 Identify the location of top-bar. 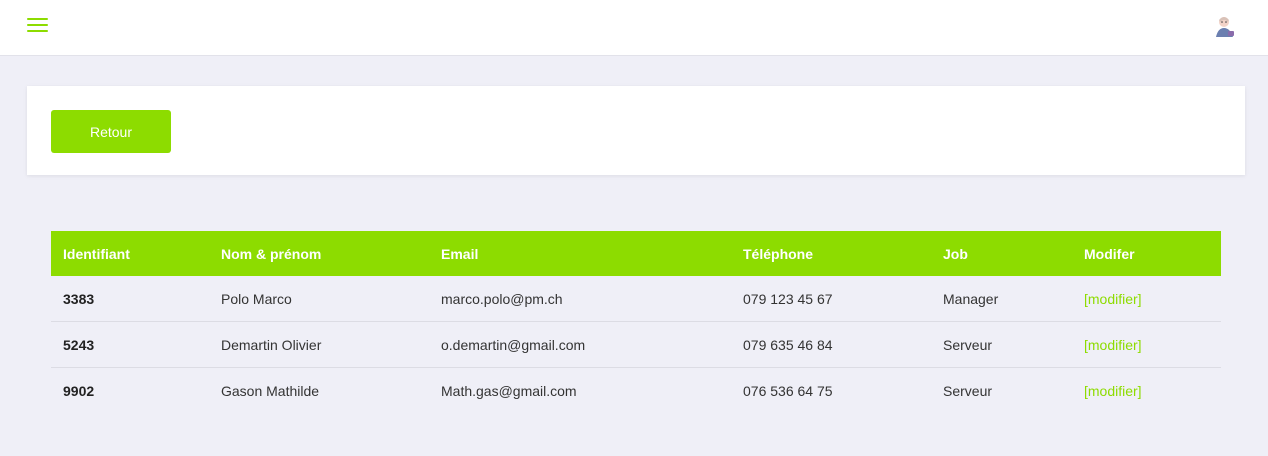
(634, 28).